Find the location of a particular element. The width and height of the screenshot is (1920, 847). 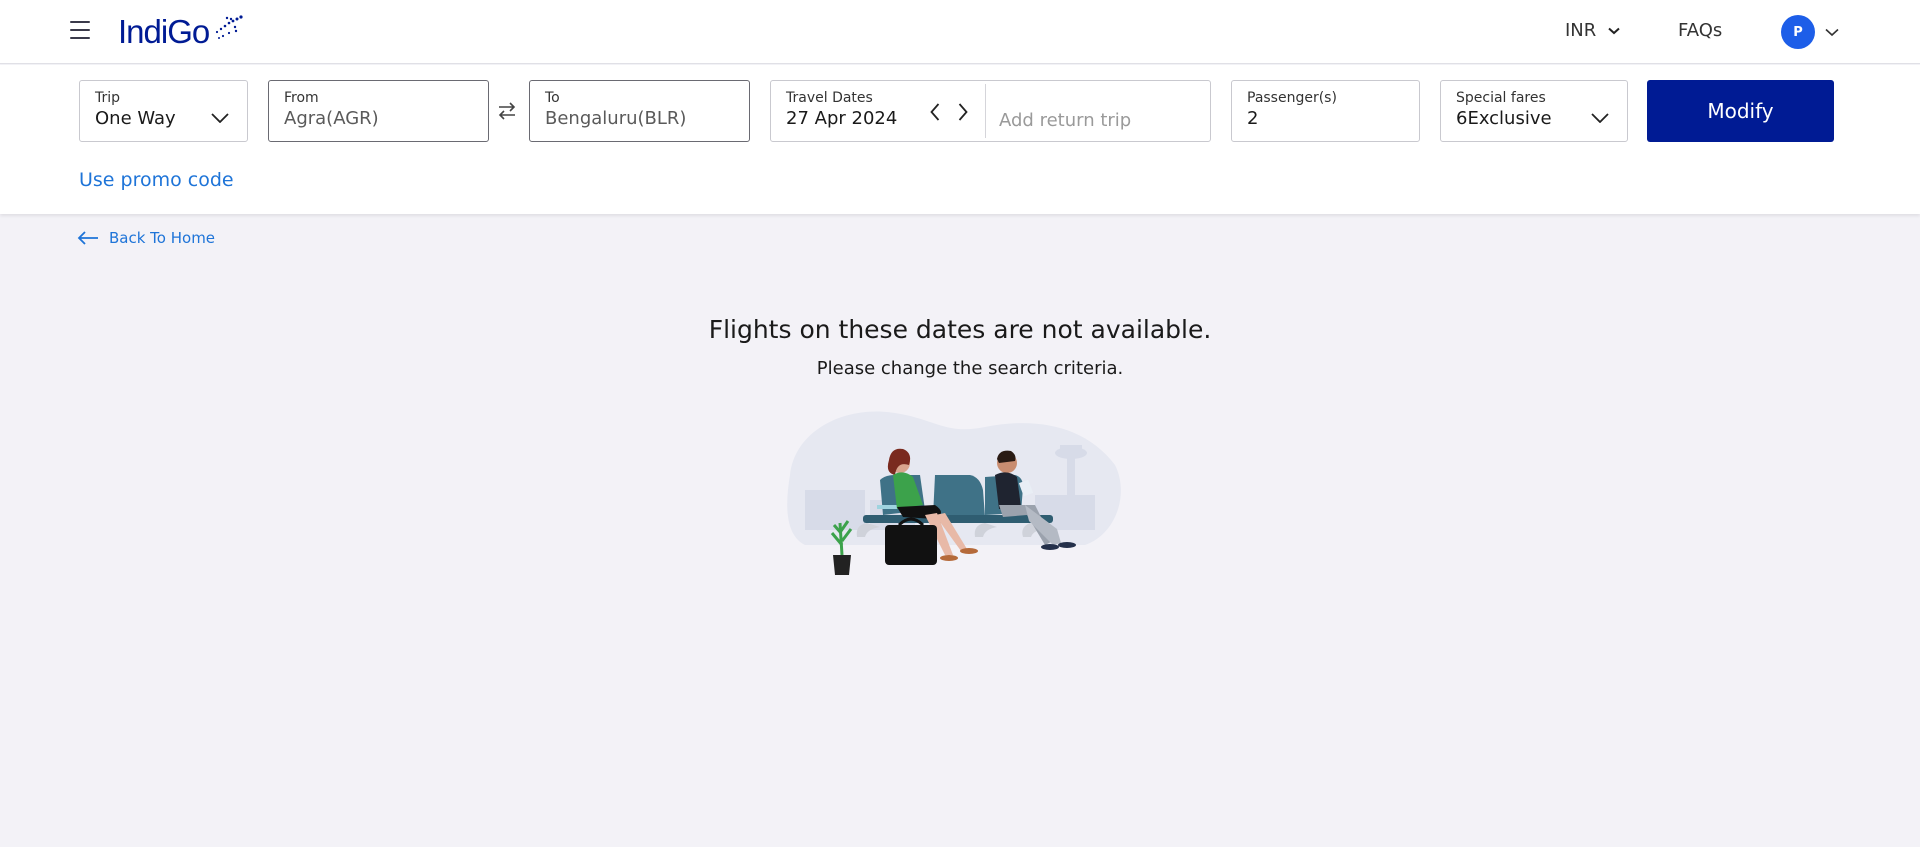

user-menu: P is located at coordinates (1810, 32).